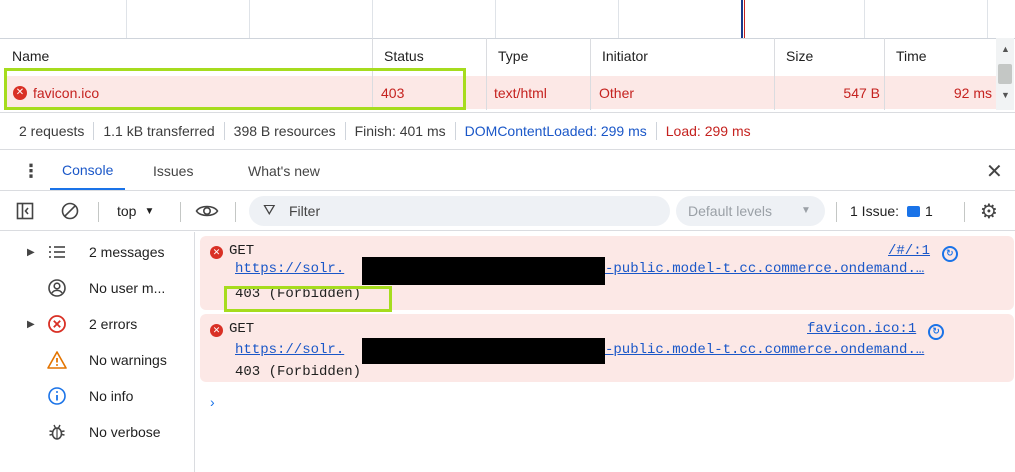 The image size is (1015, 472). What do you see at coordinates (269, 210) in the screenshot?
I see `filter-icon: ⛛` at bounding box center [269, 210].